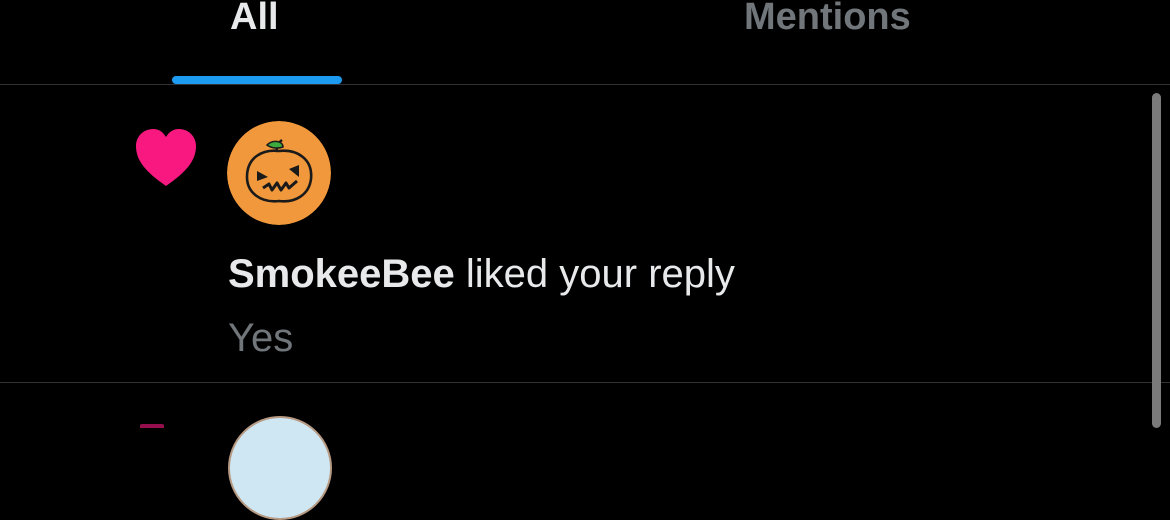  What do you see at coordinates (261, 338) in the screenshot?
I see `notification-snippet: Yes` at bounding box center [261, 338].